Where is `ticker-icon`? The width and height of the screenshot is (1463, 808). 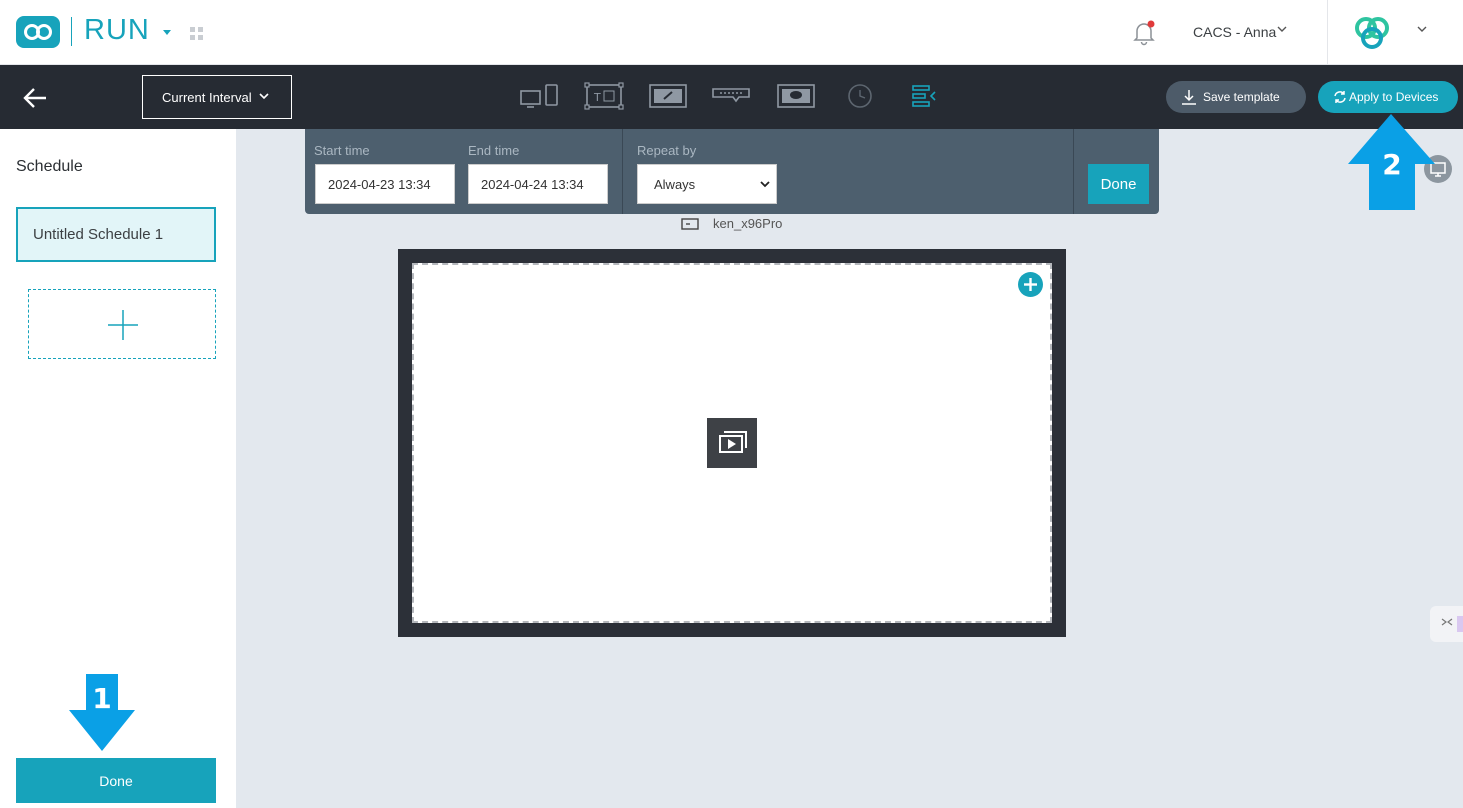
ticker-icon is located at coordinates (731, 96).